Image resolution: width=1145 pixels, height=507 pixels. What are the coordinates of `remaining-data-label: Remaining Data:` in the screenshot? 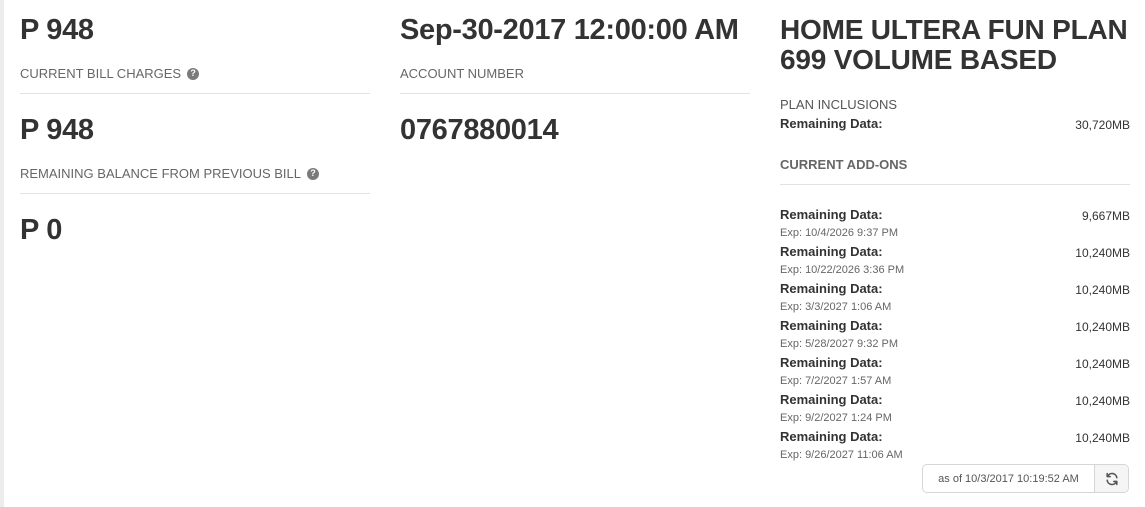 It's located at (831, 123).